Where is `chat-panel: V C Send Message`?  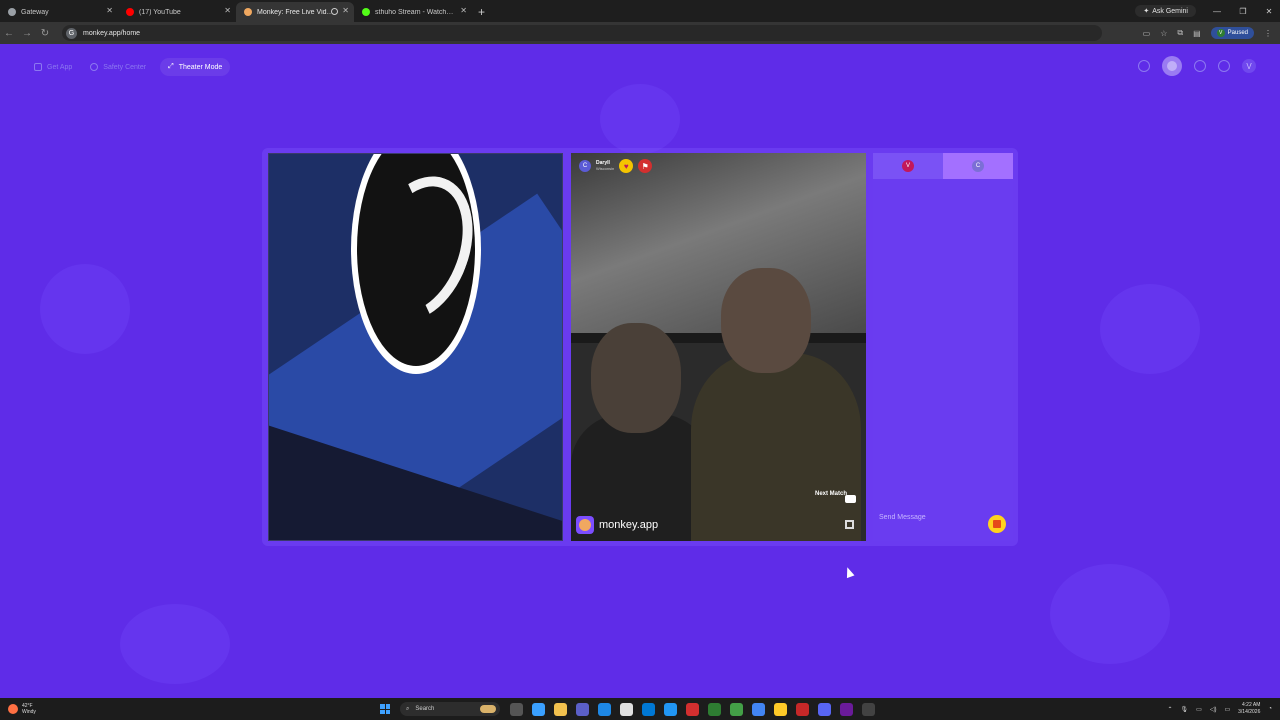 chat-panel: V C Send Message is located at coordinates (943, 347).